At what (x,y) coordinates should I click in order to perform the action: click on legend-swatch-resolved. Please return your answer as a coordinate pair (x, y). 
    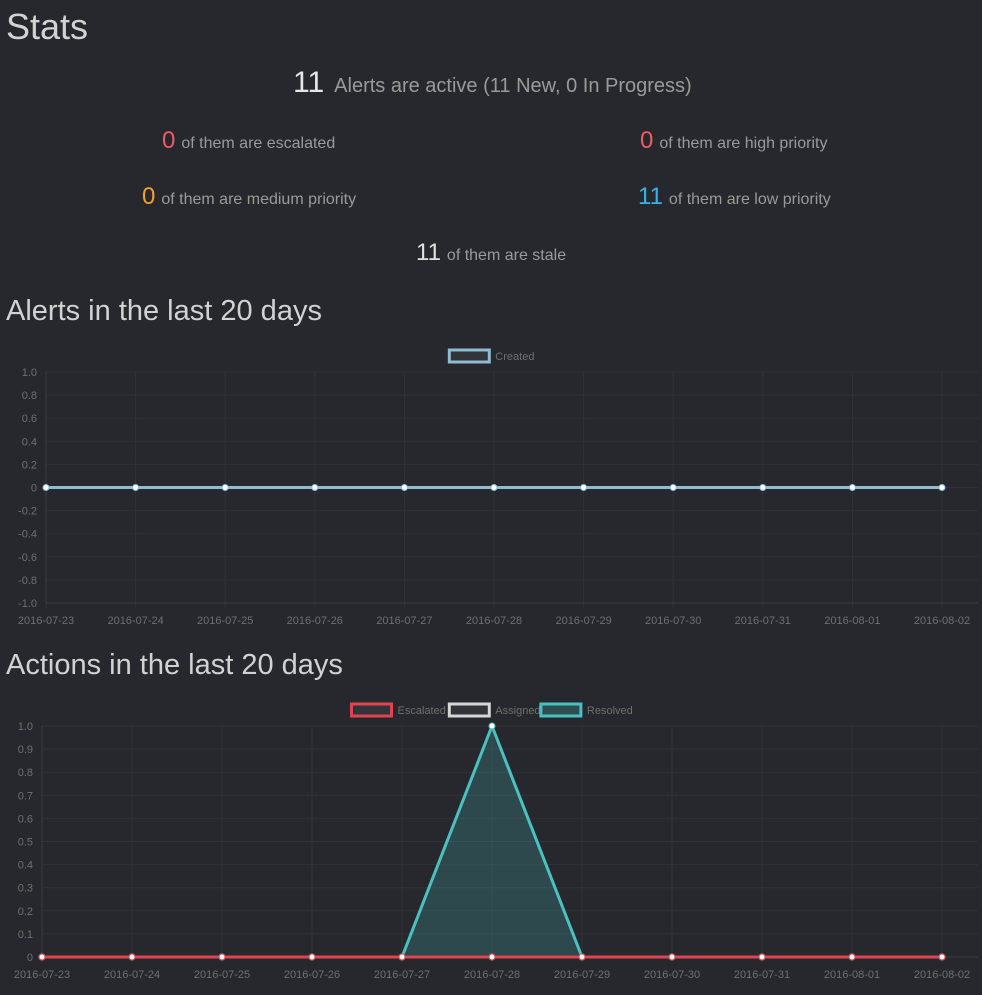
    Looking at the image, I should click on (561, 710).